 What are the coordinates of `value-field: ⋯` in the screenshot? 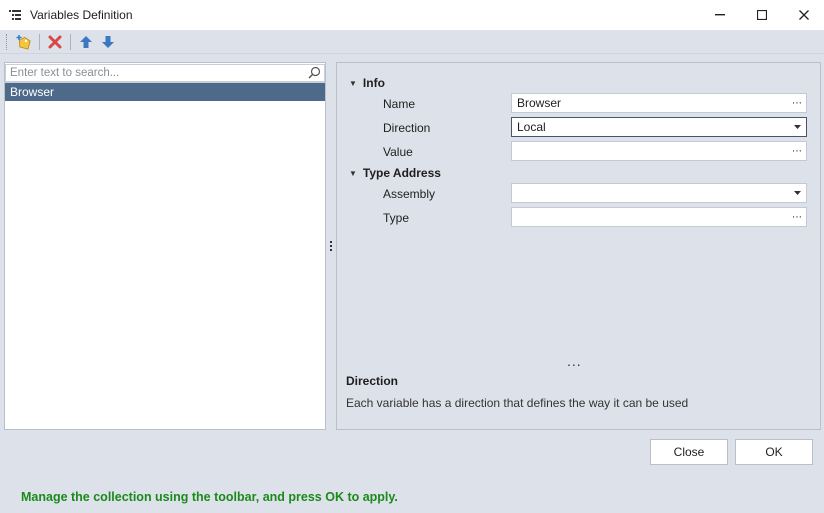 It's located at (659, 151).